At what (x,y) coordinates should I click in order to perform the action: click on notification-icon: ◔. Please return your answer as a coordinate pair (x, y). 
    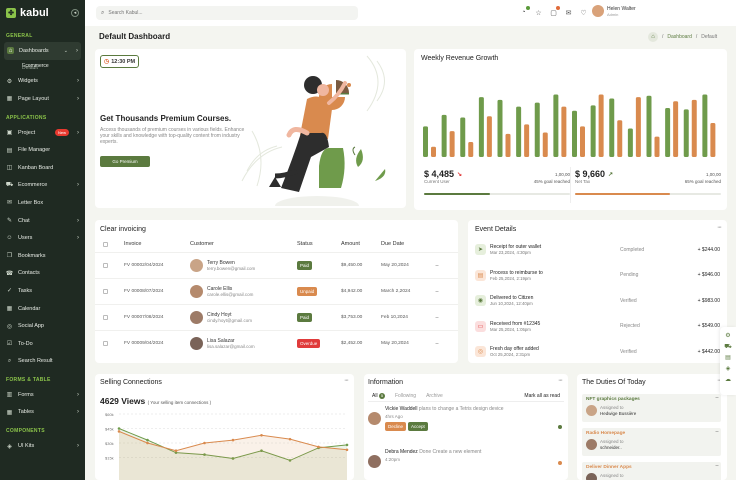
    Looking at the image, I should click on (524, 11).